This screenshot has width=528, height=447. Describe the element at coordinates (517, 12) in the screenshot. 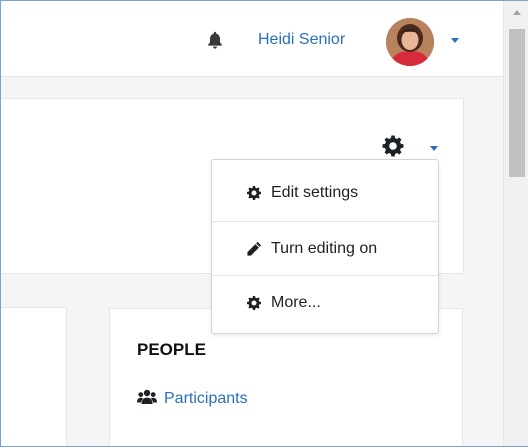

I see `scroll-up-arrow-icon` at that location.